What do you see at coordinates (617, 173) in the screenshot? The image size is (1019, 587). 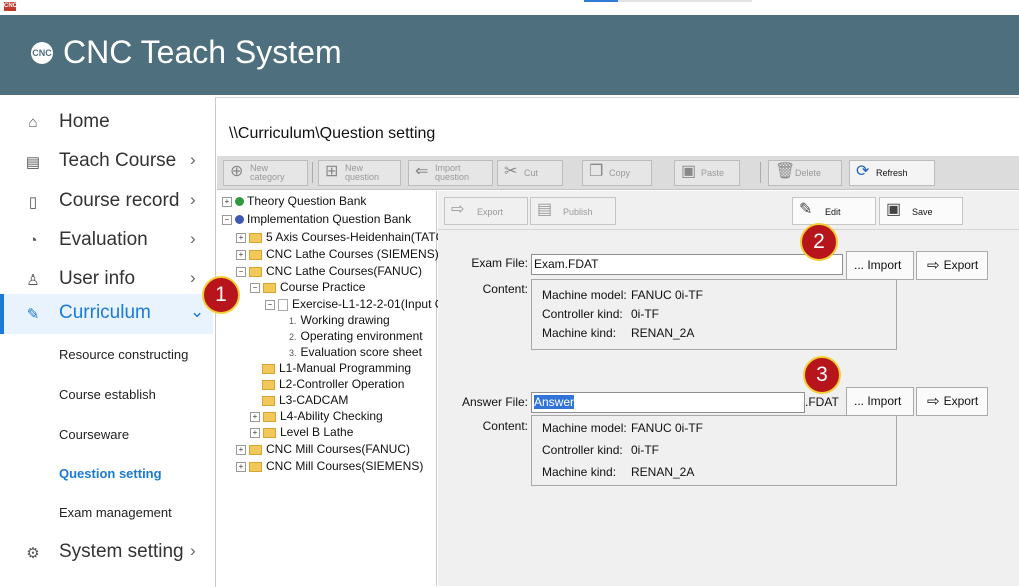 I see `copy-button: ❐ Copy` at bounding box center [617, 173].